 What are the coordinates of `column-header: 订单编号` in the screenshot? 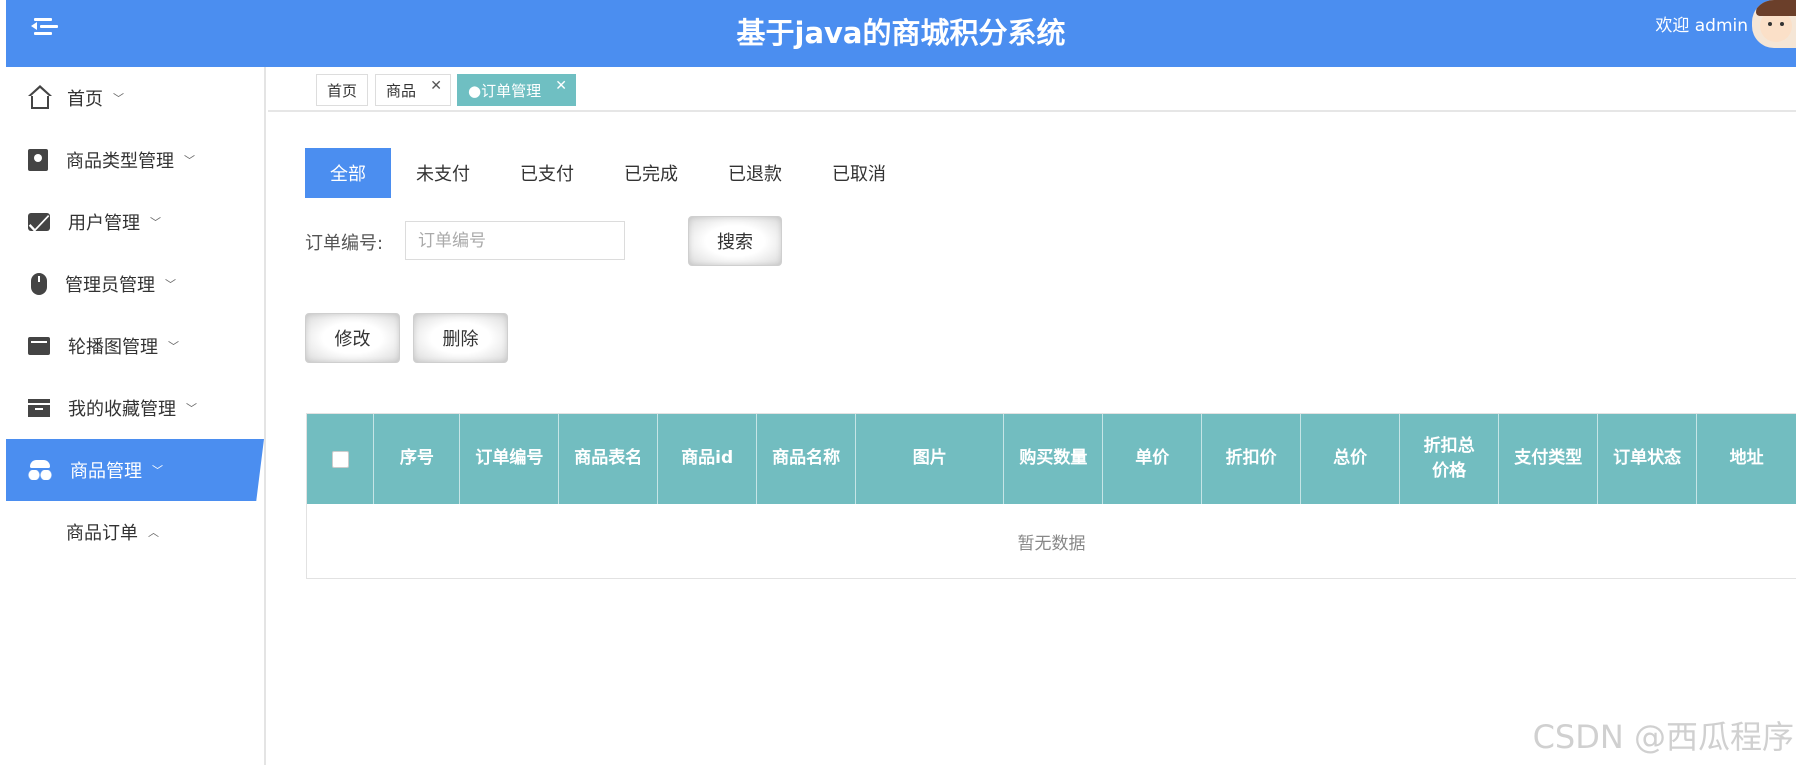 It's located at (510, 459).